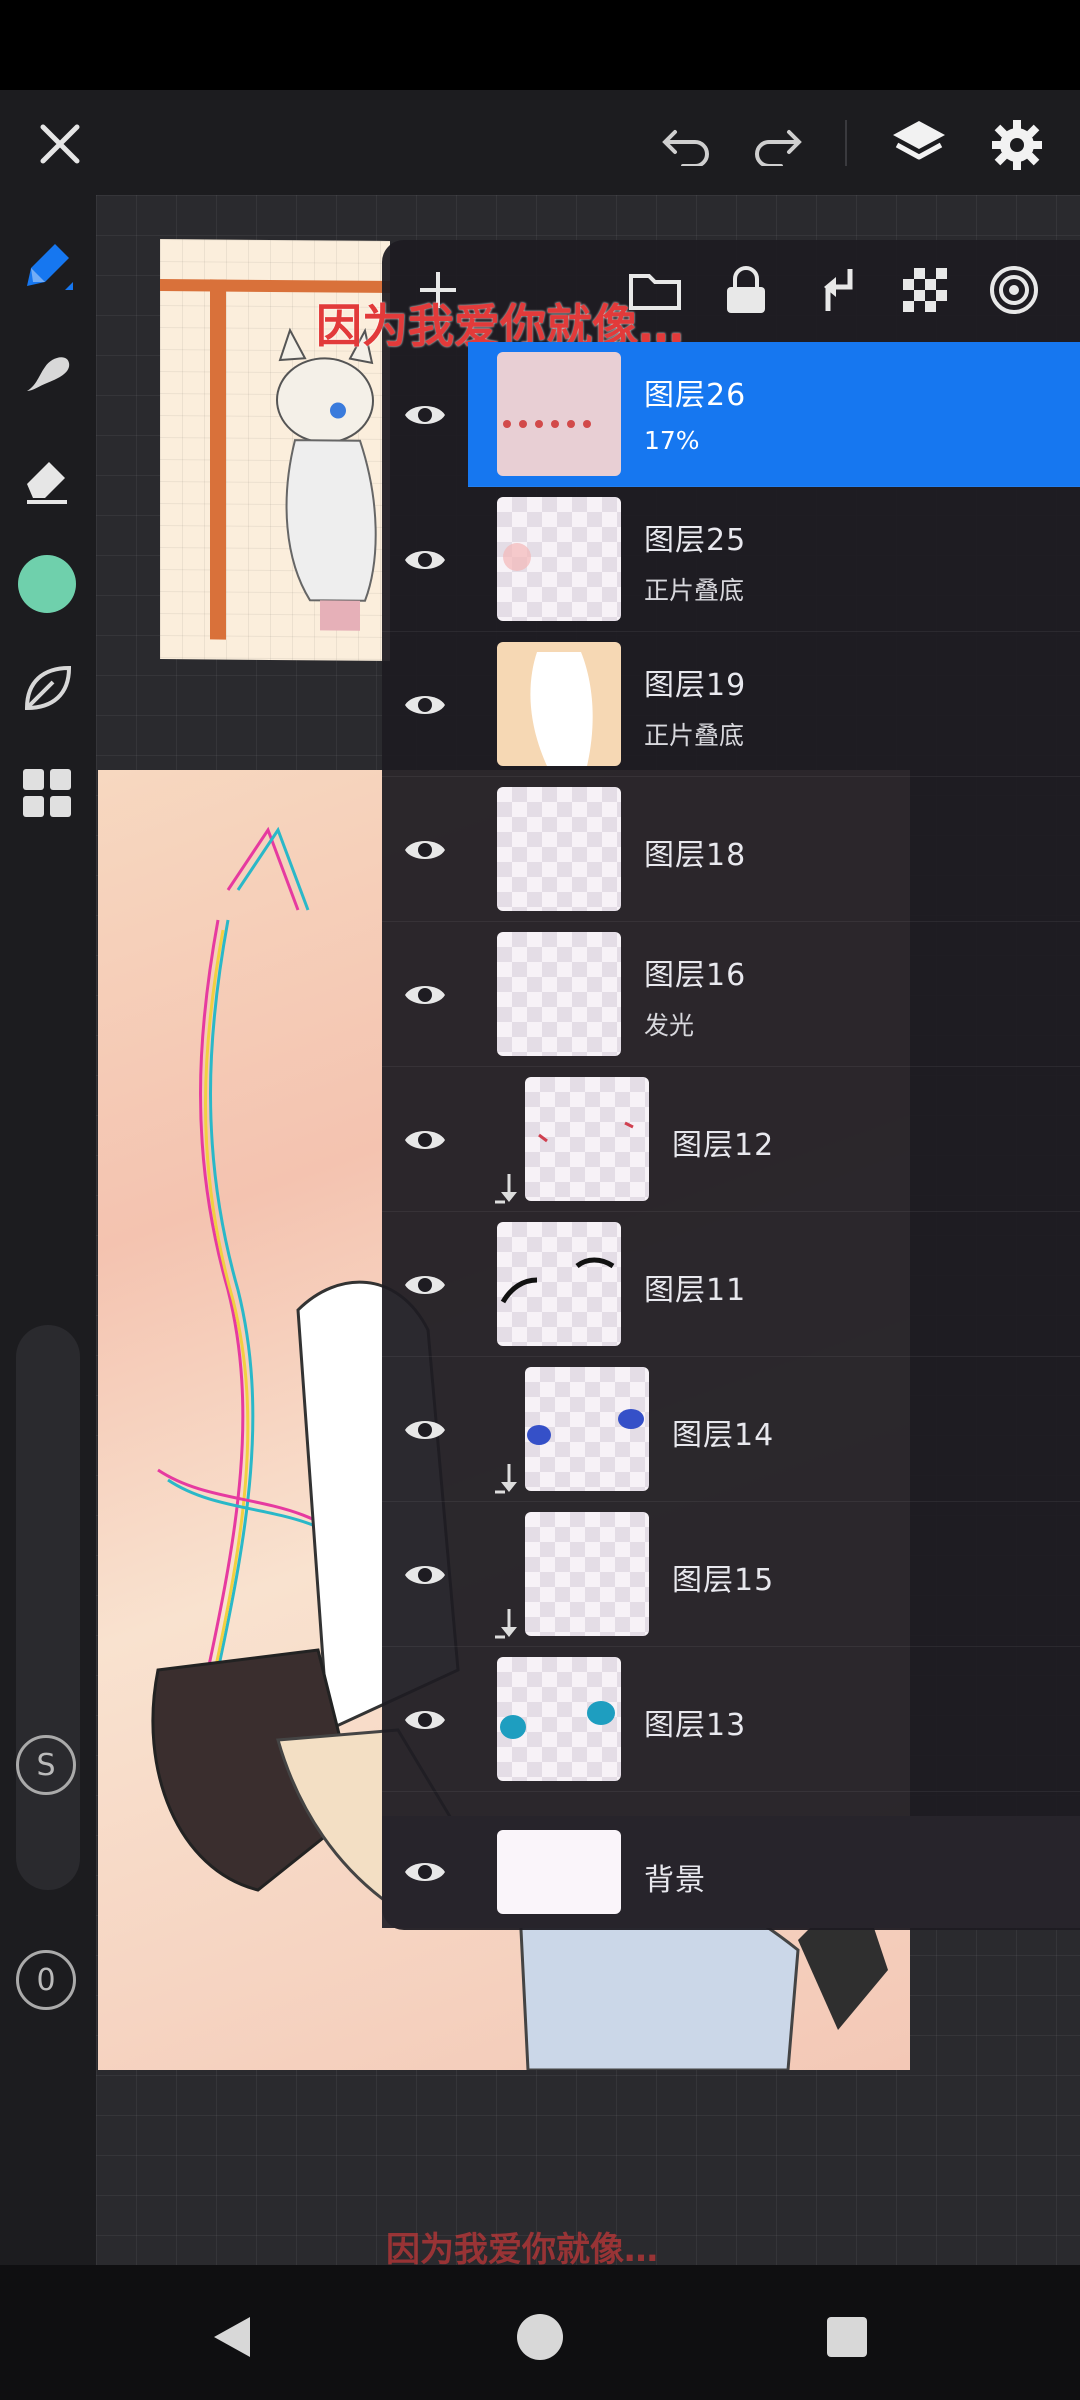  Describe the element at coordinates (847, 2337) in the screenshot. I see `recents-icon` at that location.